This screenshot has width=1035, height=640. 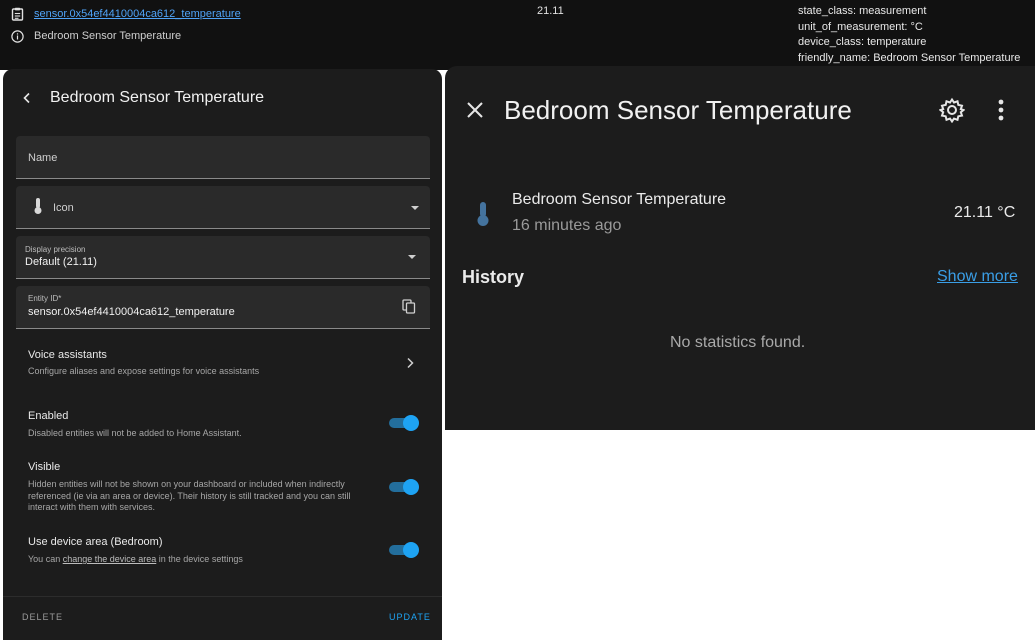 I want to click on copy-icon, so click(x=409, y=309).